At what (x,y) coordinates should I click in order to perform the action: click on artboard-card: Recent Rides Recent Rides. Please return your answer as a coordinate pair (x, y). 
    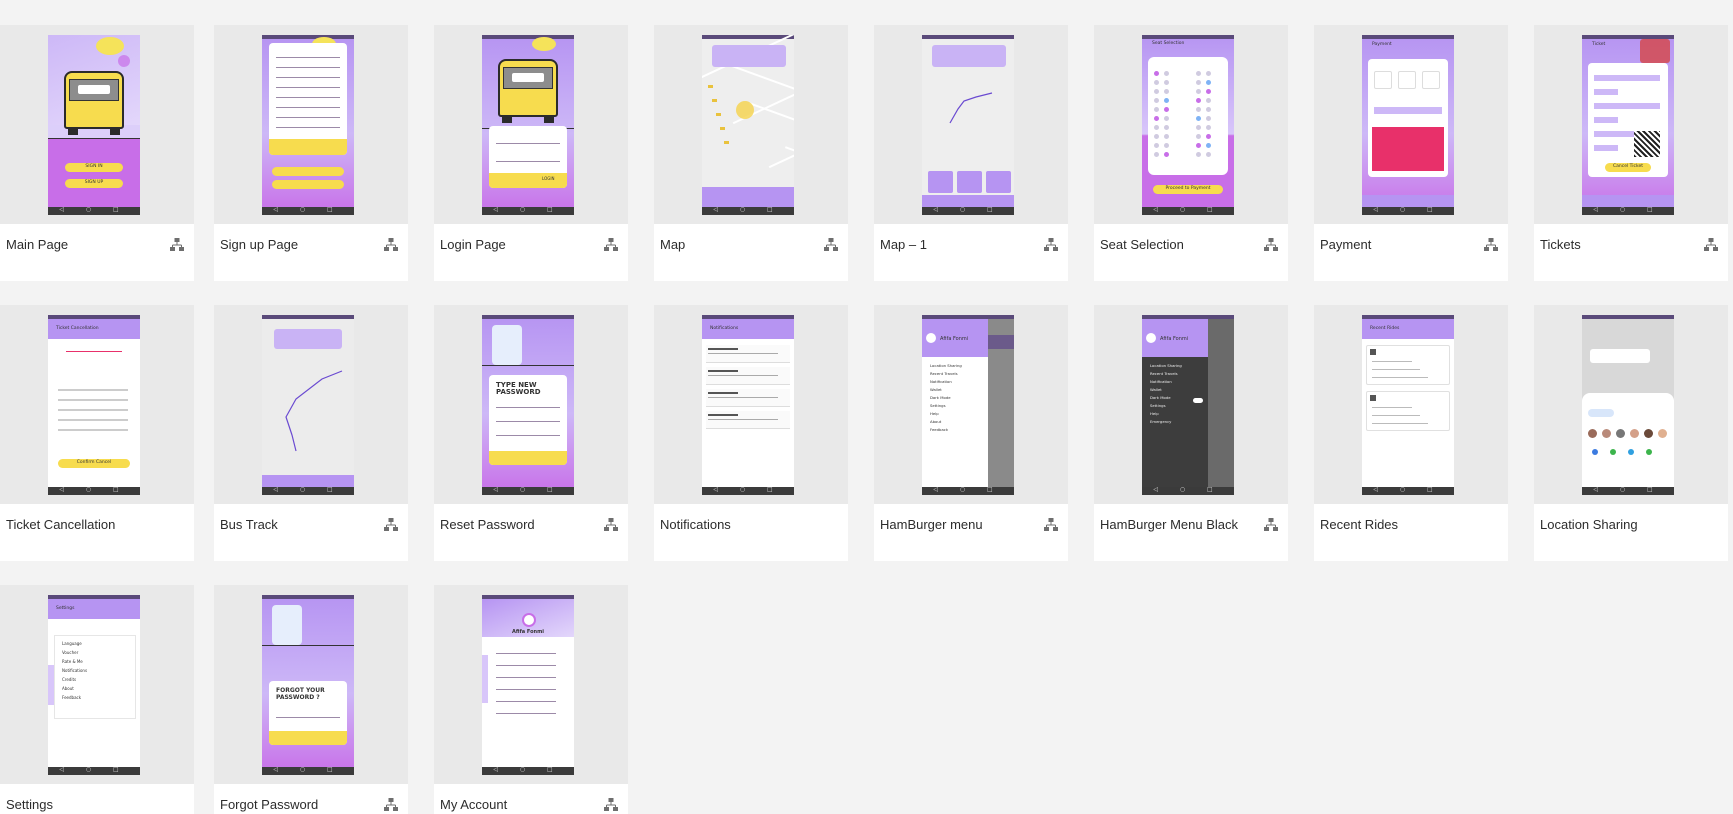
    Looking at the image, I should click on (1411, 433).